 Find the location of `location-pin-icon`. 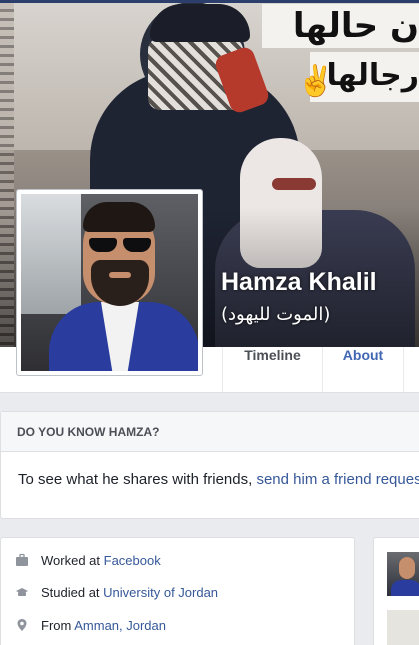

location-pin-icon is located at coordinates (22, 625).